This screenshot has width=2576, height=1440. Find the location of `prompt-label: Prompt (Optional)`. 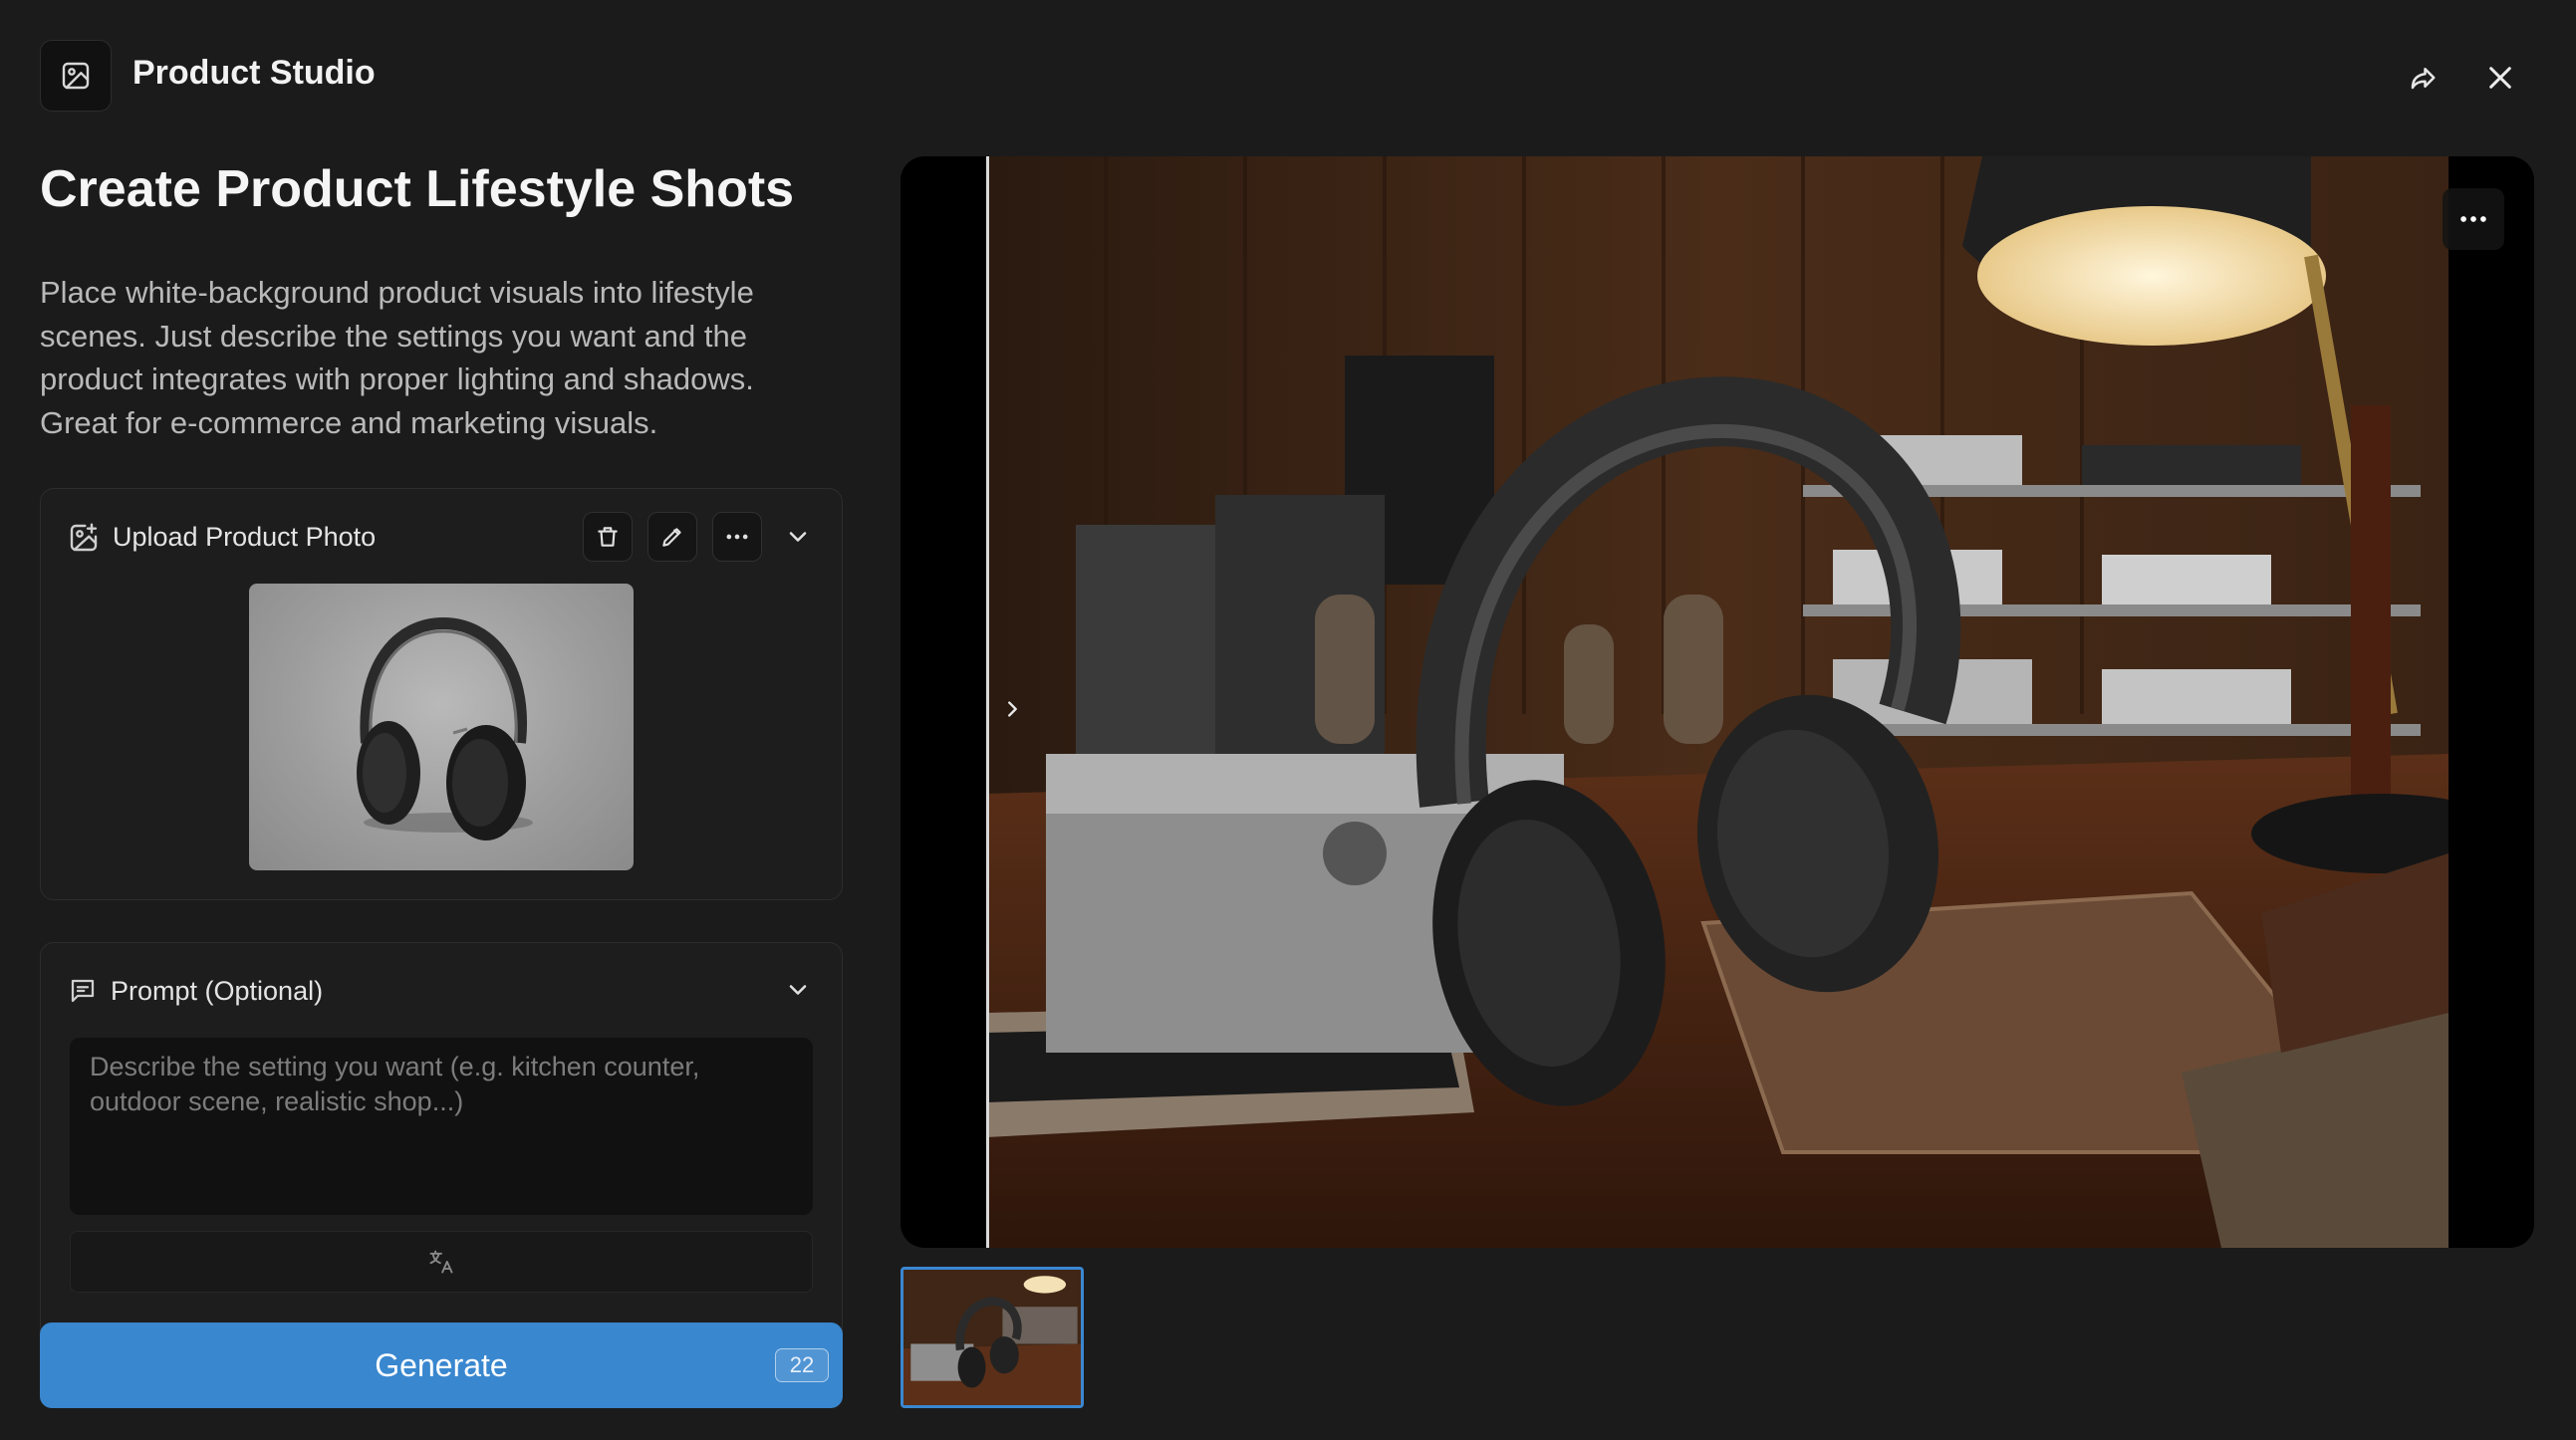

prompt-label: Prompt (Optional) is located at coordinates (217, 991).